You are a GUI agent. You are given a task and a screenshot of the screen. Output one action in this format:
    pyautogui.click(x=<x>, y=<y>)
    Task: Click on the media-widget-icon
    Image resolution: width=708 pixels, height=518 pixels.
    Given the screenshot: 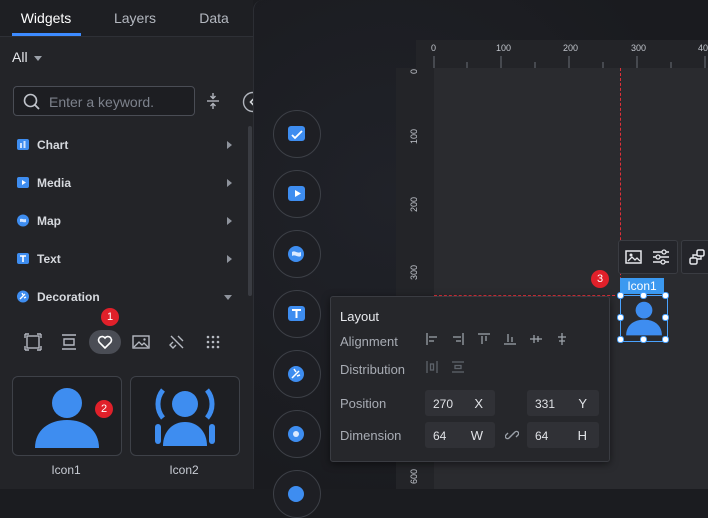 What is the action you would take?
    pyautogui.click(x=296, y=193)
    